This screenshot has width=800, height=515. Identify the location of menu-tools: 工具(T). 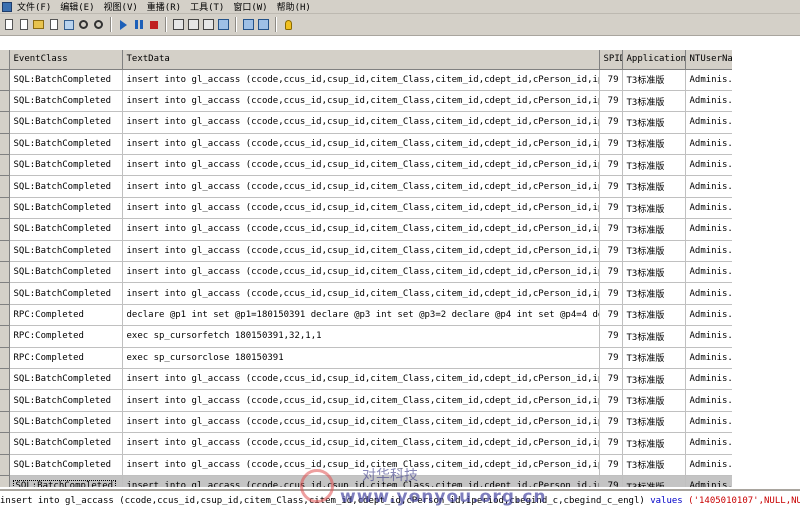
(209, 6).